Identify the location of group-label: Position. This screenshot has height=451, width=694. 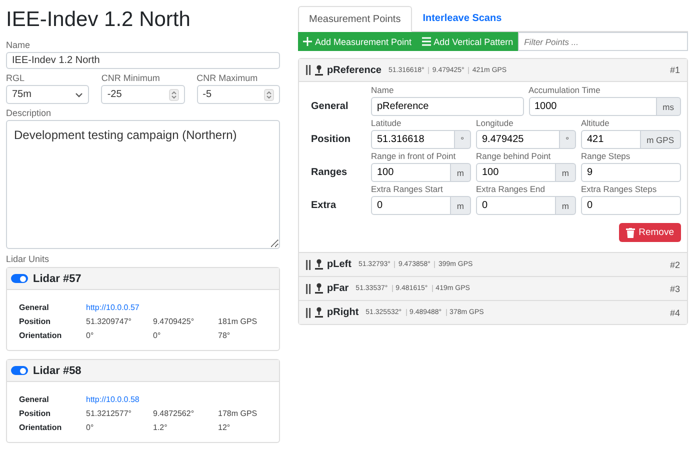
(331, 140).